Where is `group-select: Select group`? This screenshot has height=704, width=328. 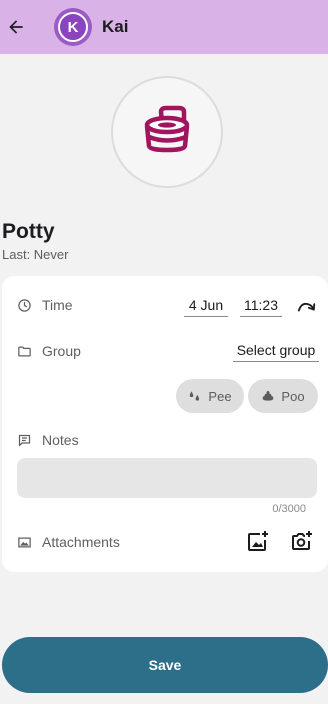 group-select: Select group is located at coordinates (276, 352).